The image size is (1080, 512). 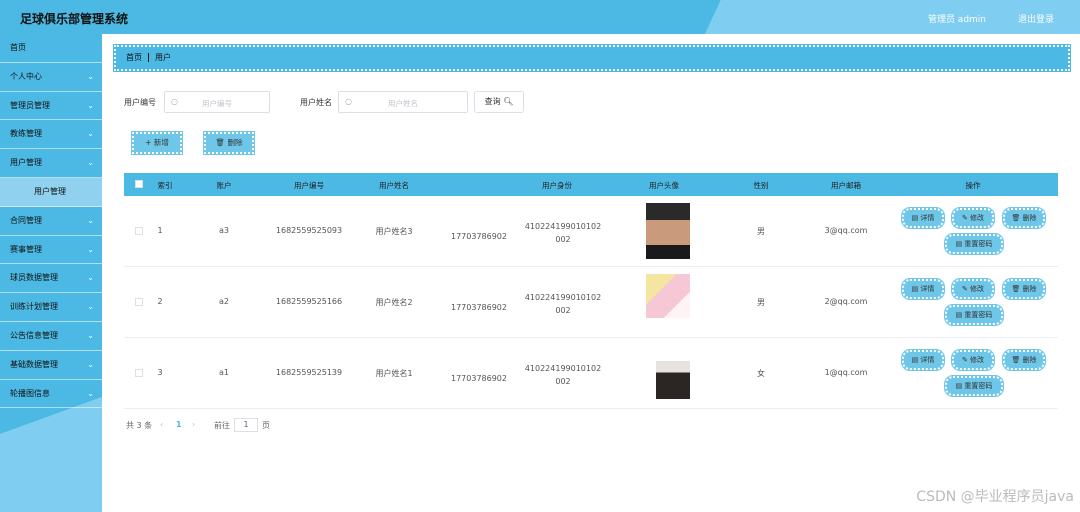 What do you see at coordinates (394, 231) in the screenshot?
I see `cell-name: 用户姓名3` at bounding box center [394, 231].